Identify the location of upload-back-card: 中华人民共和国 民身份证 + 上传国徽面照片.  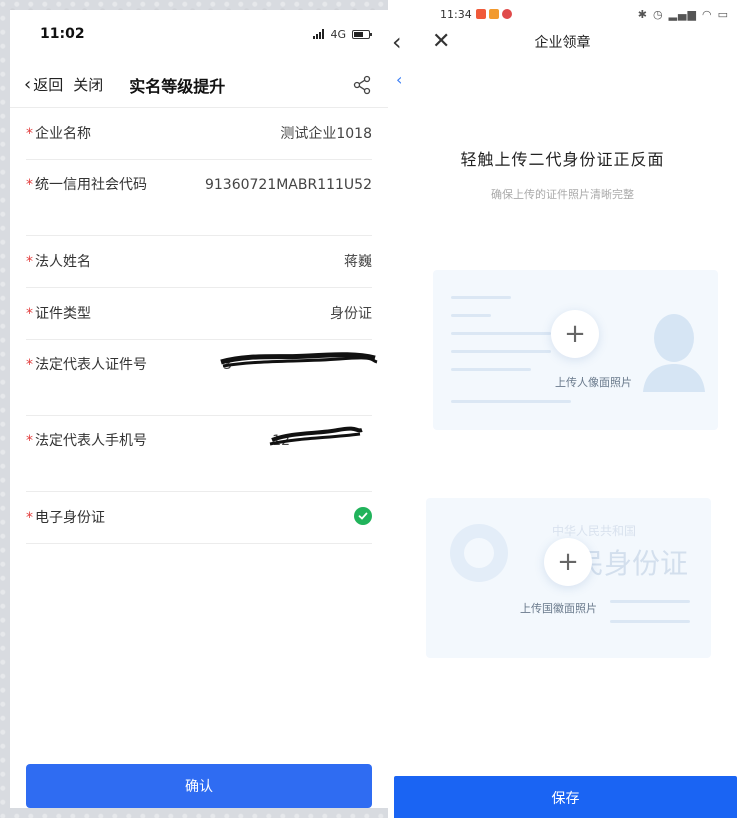
(568, 578).